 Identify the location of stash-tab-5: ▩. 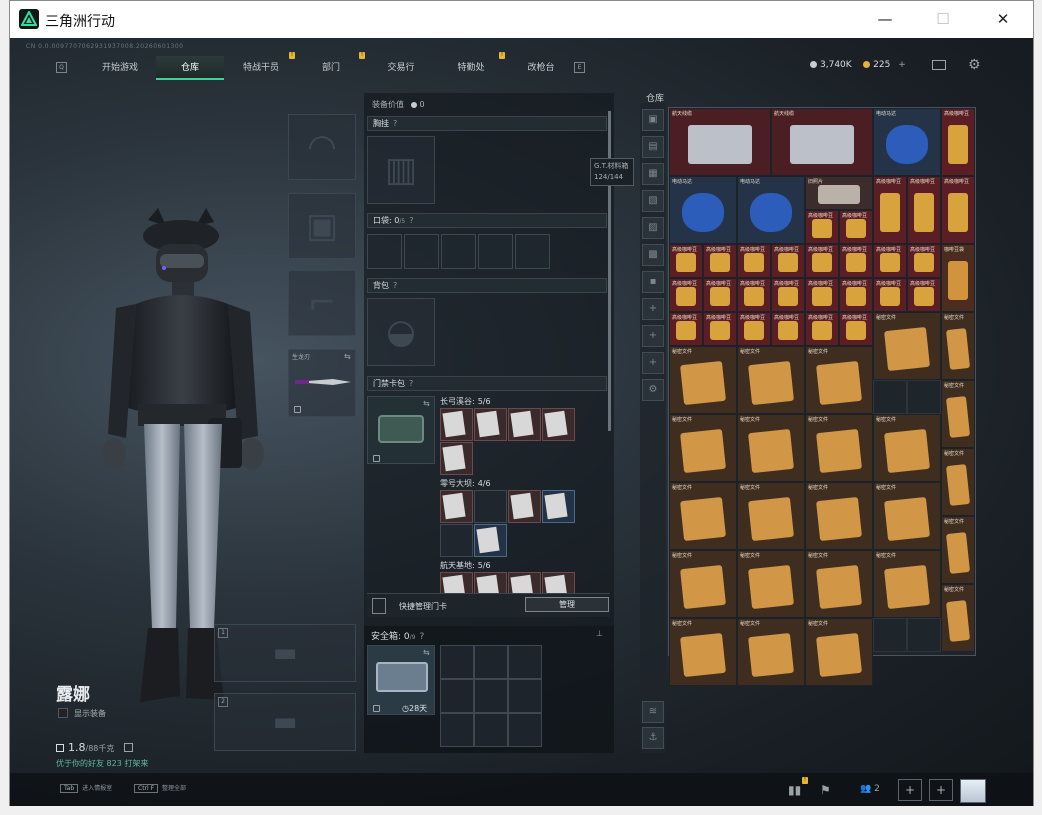
(653, 255).